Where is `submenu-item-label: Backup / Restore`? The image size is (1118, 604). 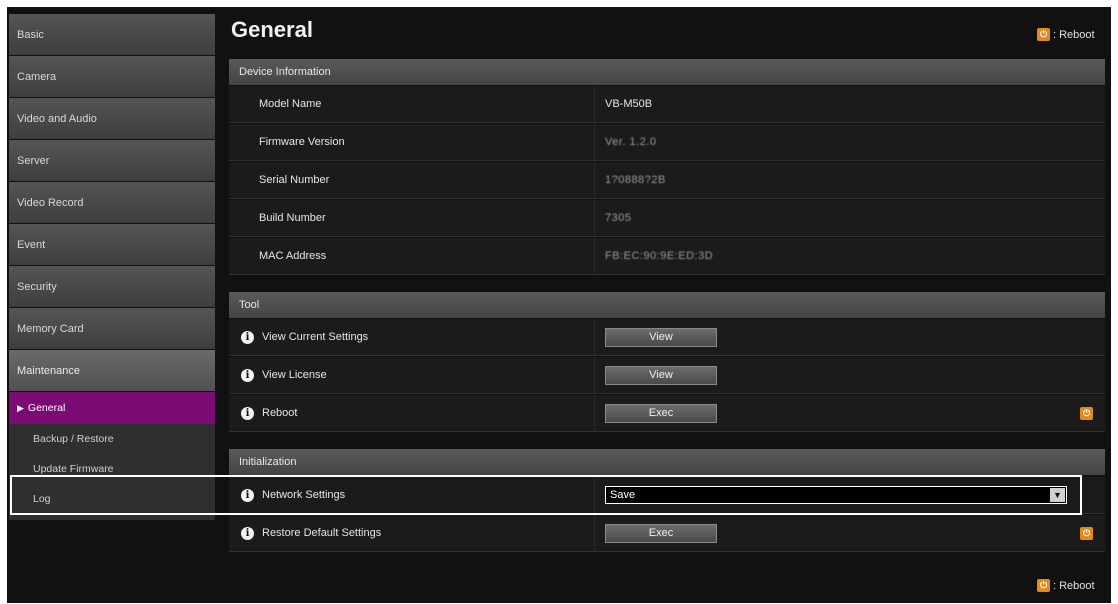
submenu-item-label: Backup / Restore is located at coordinates (73, 439).